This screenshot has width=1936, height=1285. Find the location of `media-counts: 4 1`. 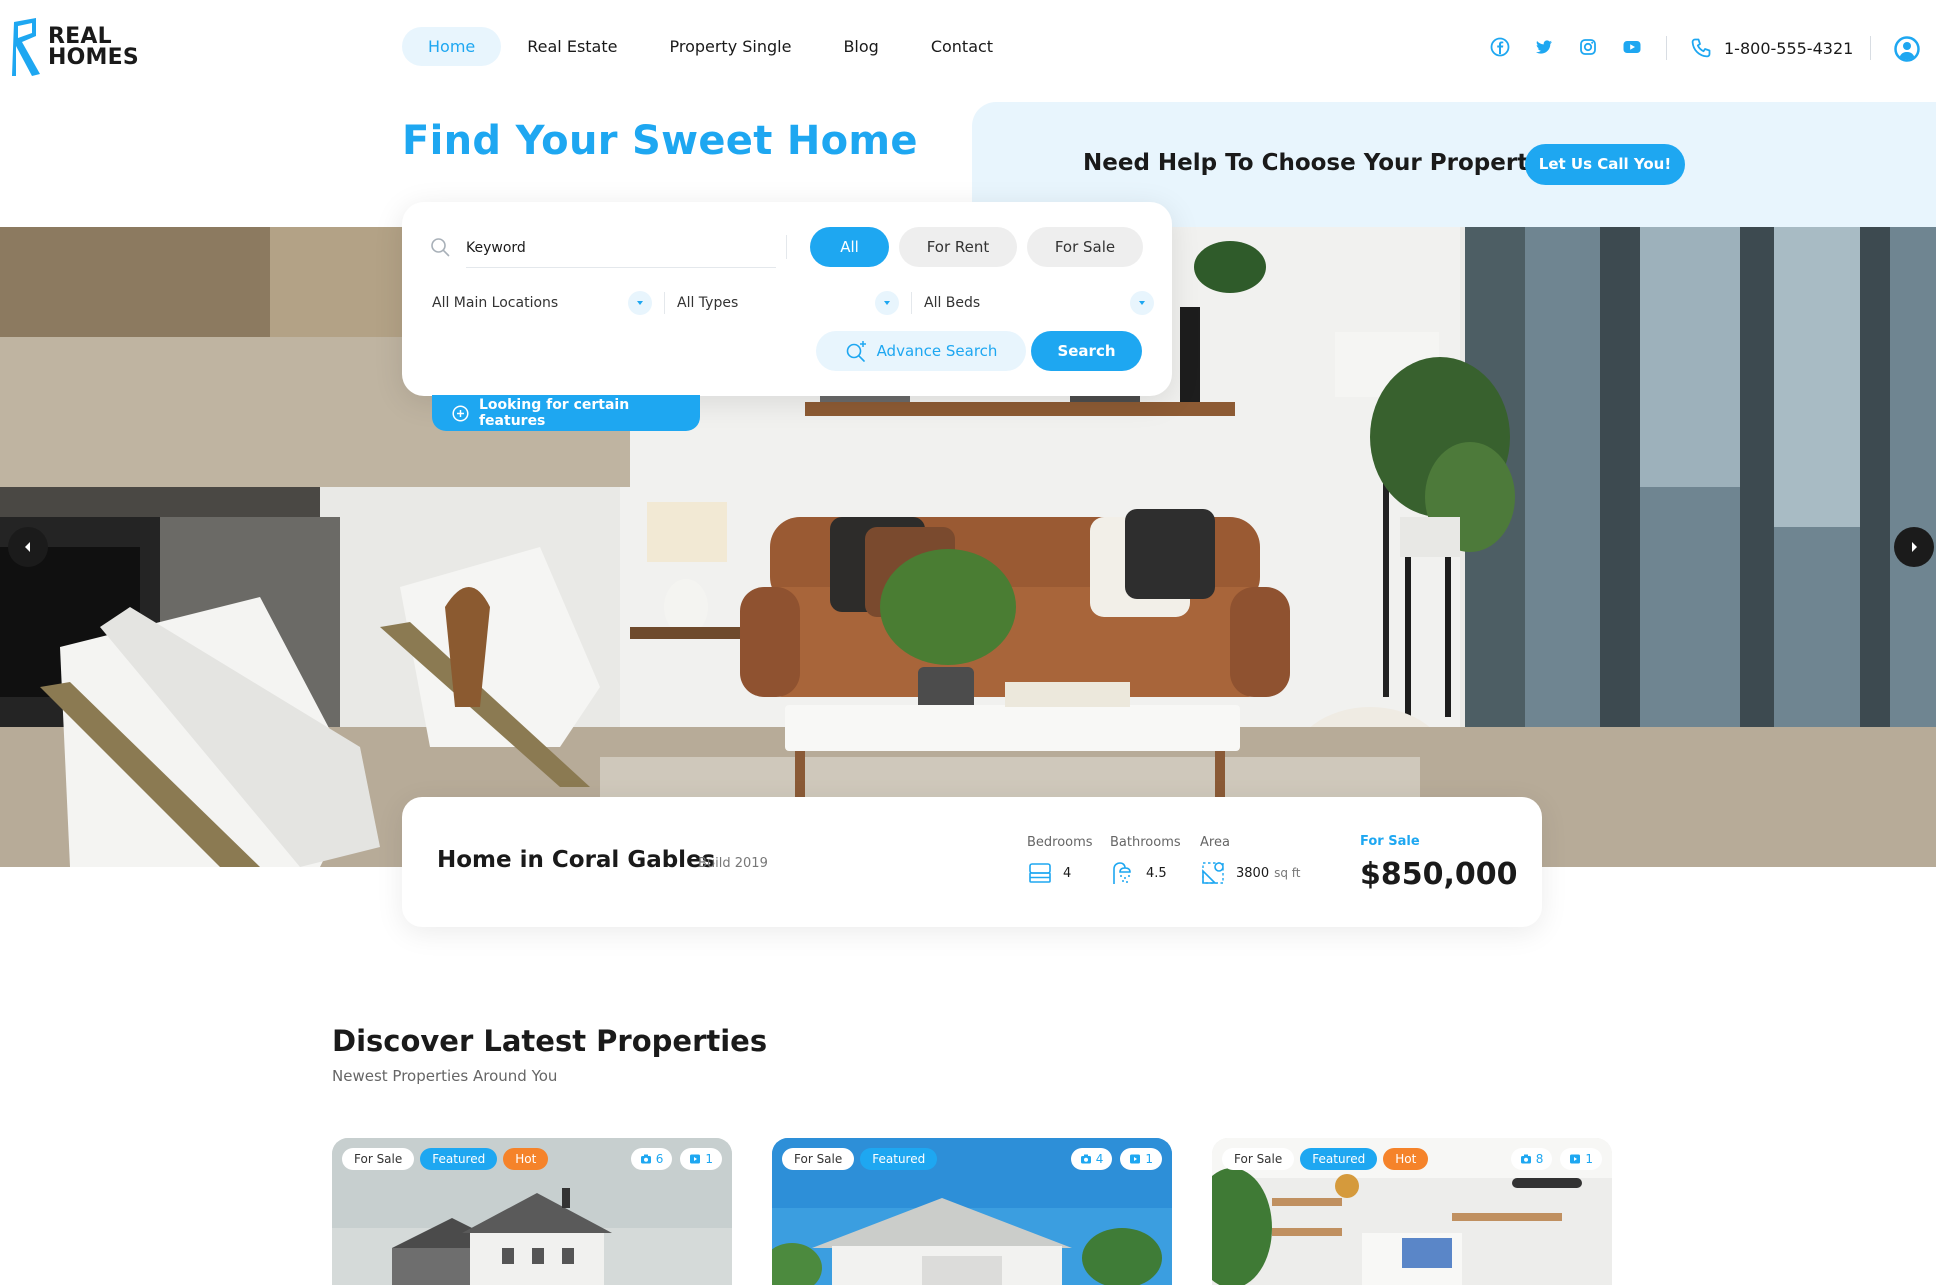

media-counts: 4 1 is located at coordinates (1116, 1159).